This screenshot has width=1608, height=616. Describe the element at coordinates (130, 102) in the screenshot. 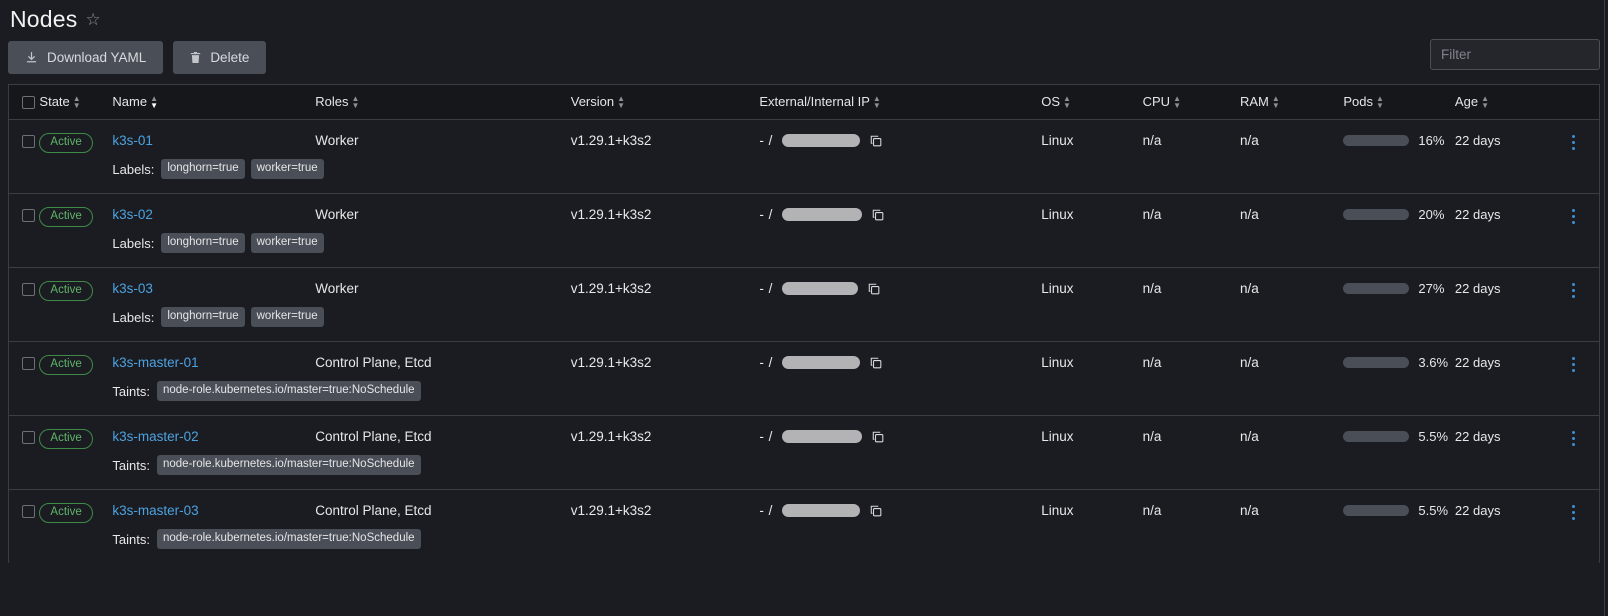

I see `column-label-name: Name` at that location.